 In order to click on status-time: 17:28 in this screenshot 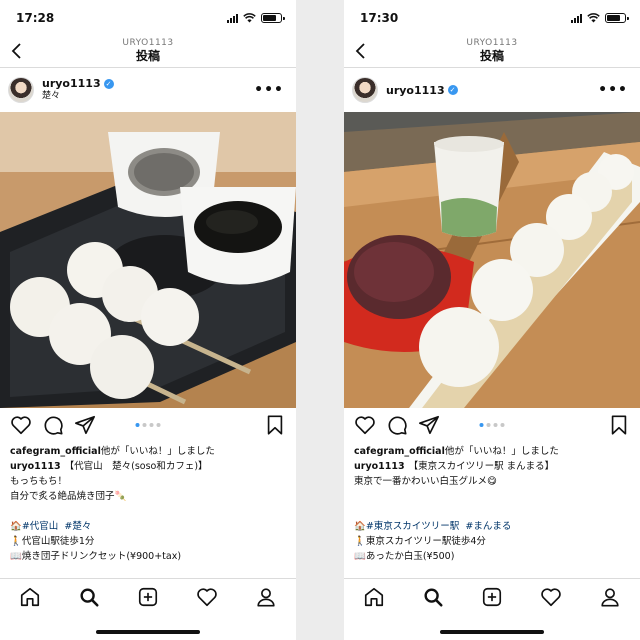, I will do `click(35, 18)`.